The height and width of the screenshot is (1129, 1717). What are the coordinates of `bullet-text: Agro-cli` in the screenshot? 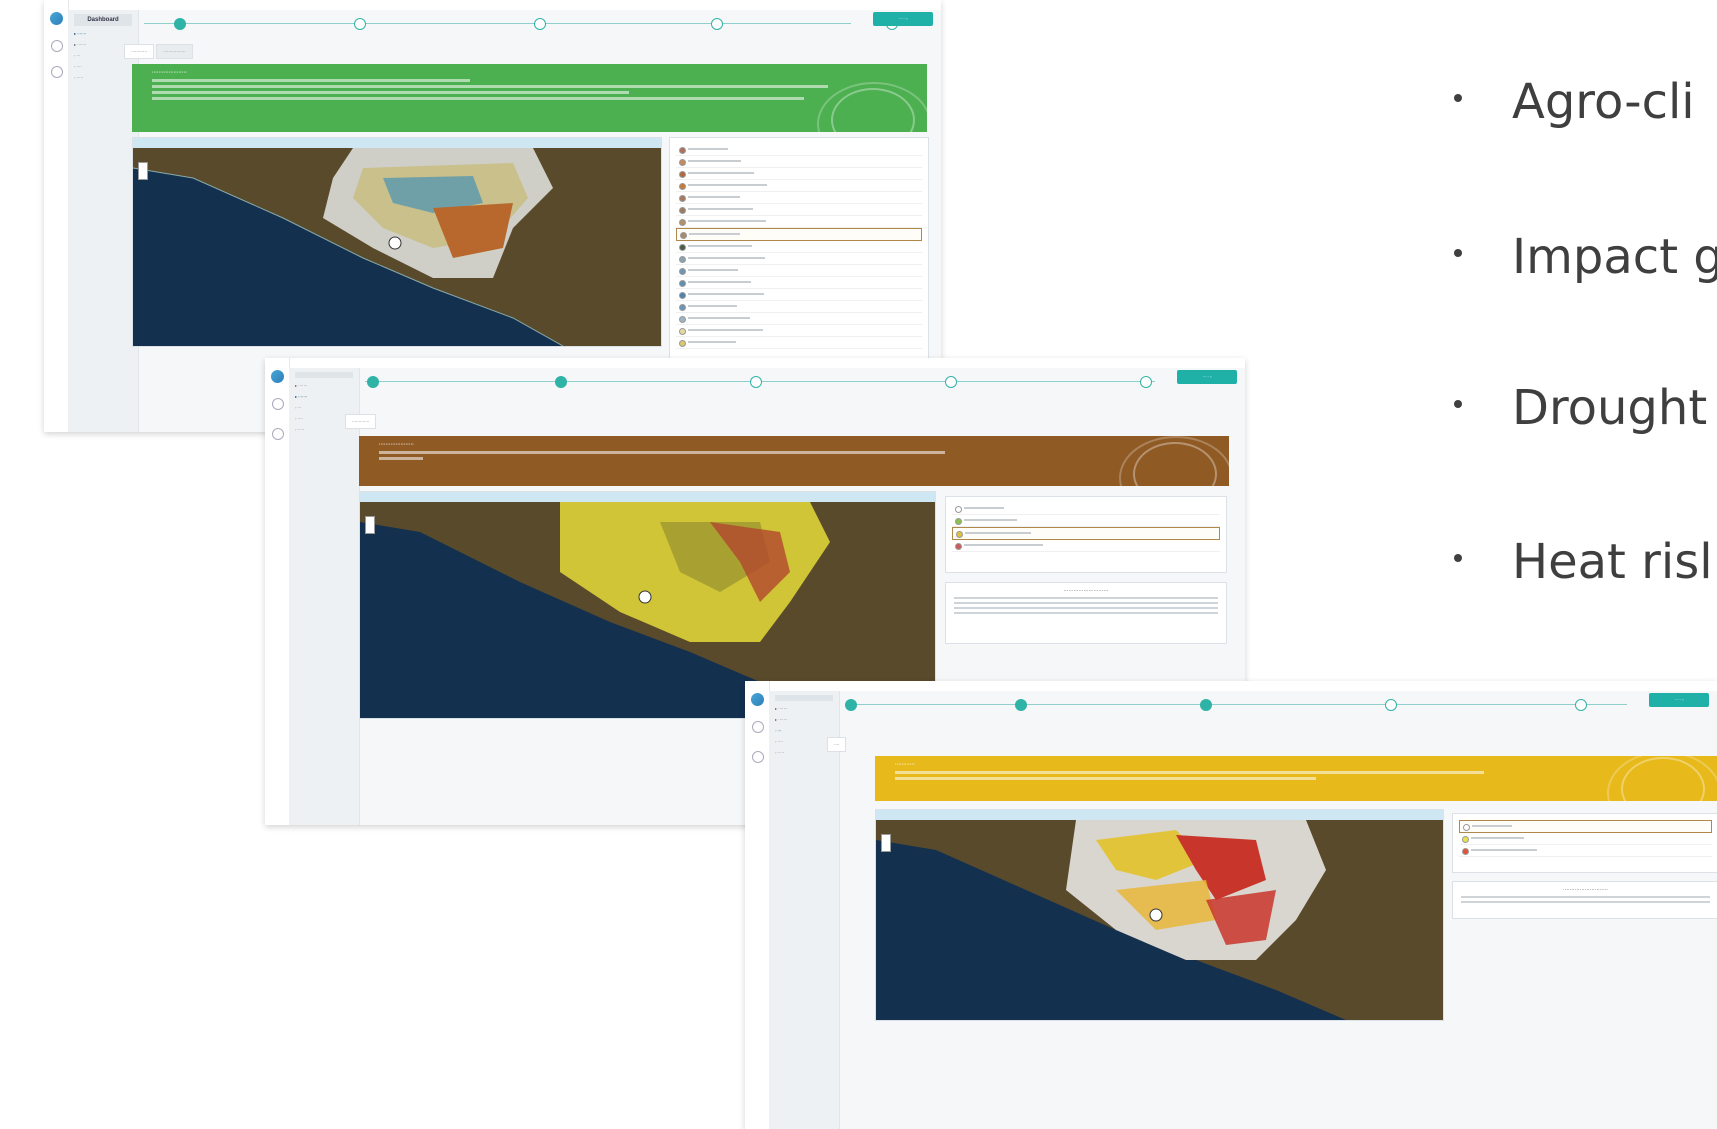 It's located at (1603, 102).